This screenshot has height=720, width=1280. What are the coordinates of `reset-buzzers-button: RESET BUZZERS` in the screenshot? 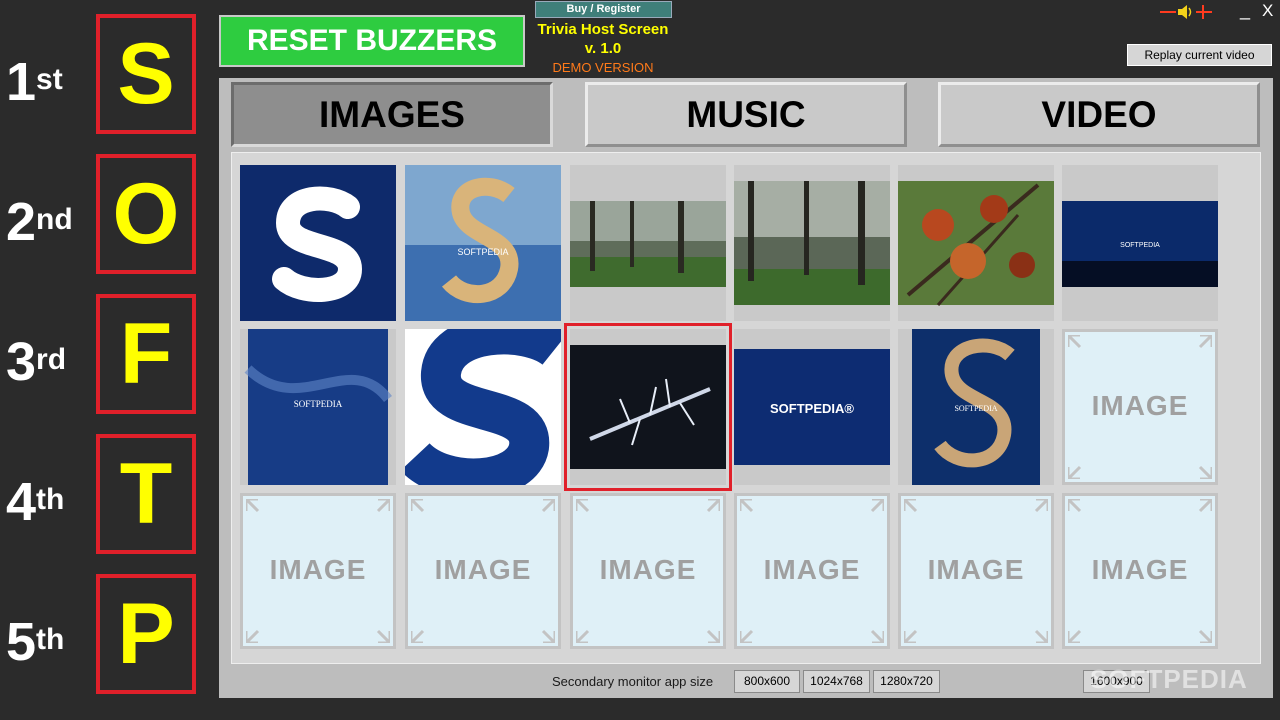 It's located at (372, 41).